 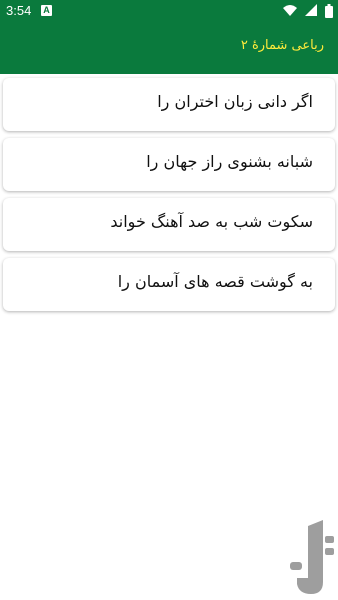 What do you see at coordinates (235, 101) in the screenshot?
I see `verse-text: اگر دانی زبان اختران را` at bounding box center [235, 101].